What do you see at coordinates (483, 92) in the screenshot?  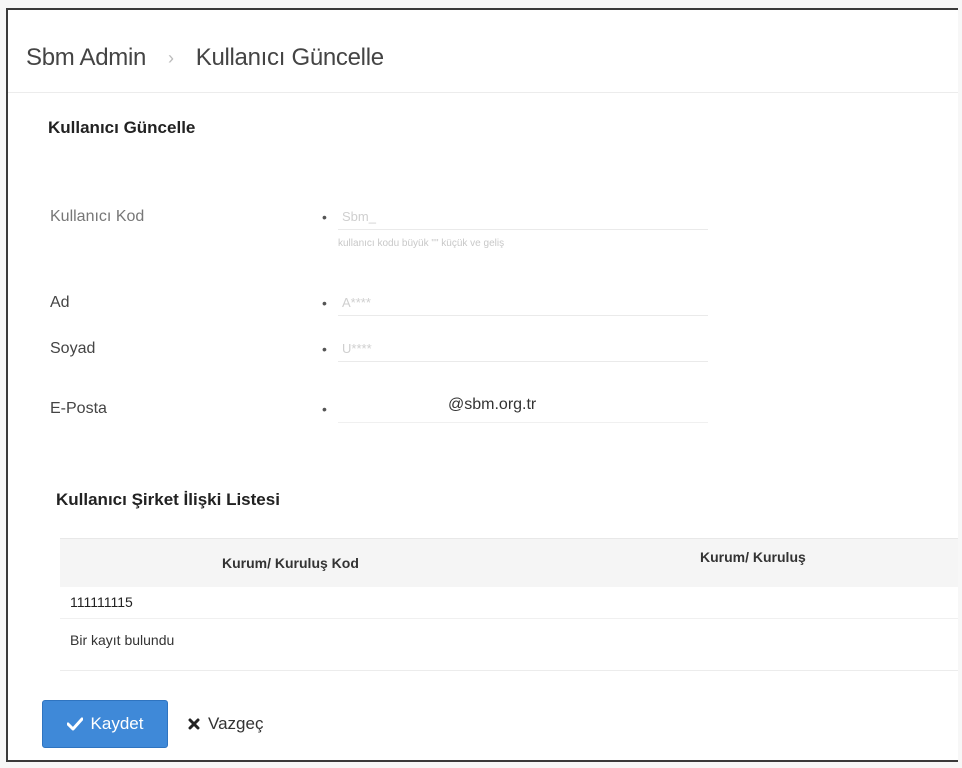 I see `header-divider` at bounding box center [483, 92].